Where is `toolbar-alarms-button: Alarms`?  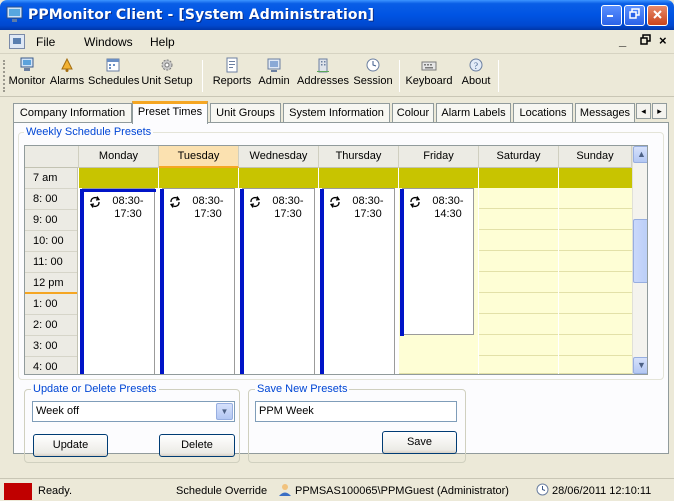
toolbar-alarms-button: Alarms is located at coordinates (67, 76).